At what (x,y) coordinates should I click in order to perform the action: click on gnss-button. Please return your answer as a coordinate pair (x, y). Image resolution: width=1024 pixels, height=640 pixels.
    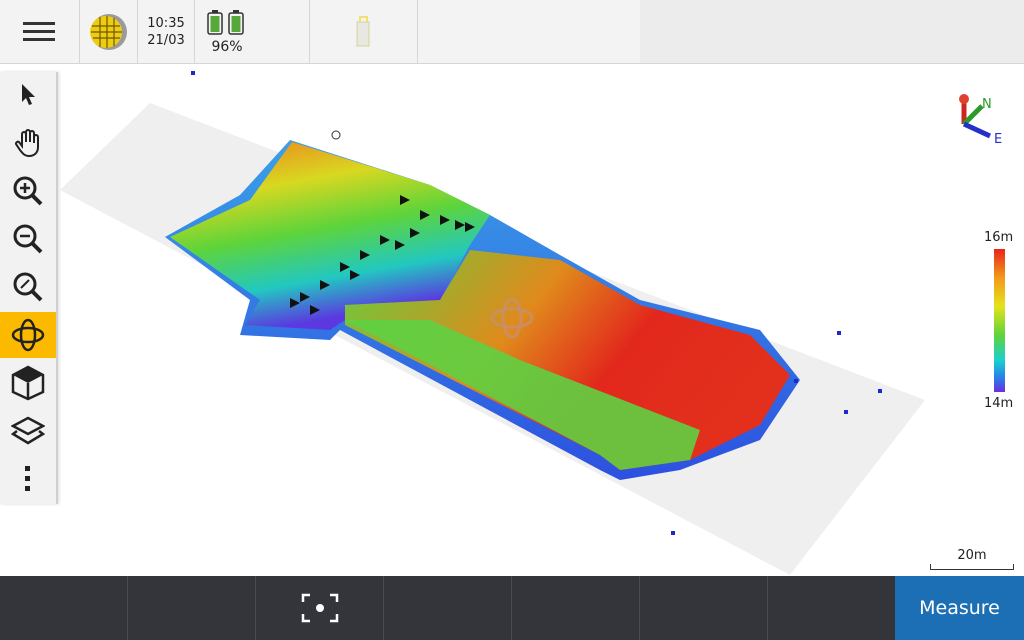
    Looking at the image, I should click on (109, 31).